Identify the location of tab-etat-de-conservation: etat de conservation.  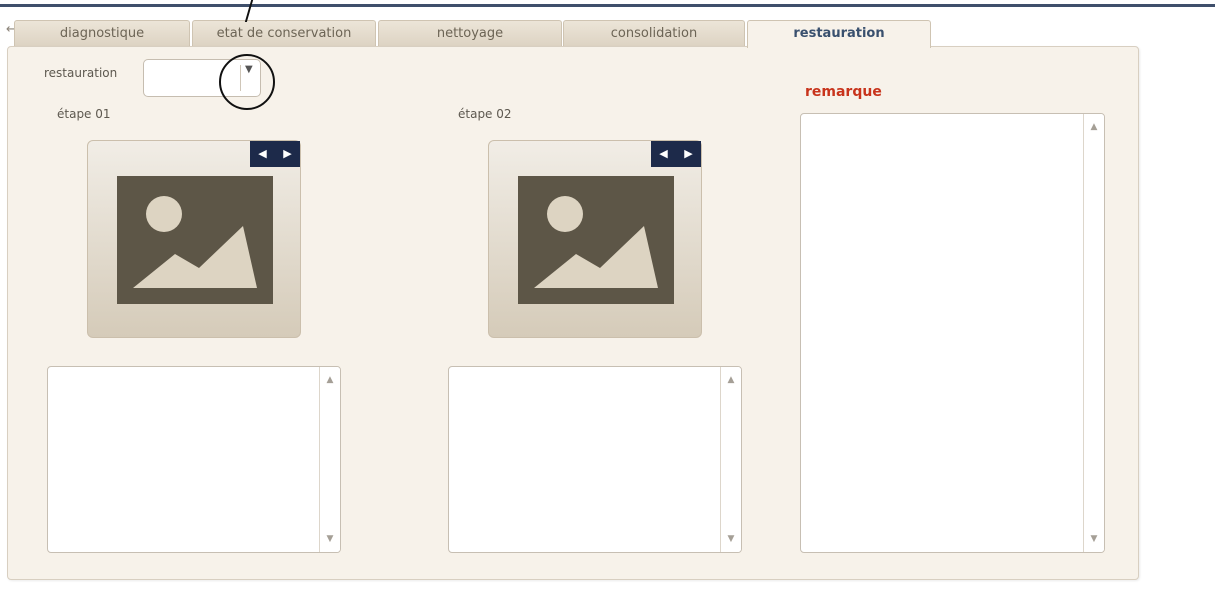
(284, 33).